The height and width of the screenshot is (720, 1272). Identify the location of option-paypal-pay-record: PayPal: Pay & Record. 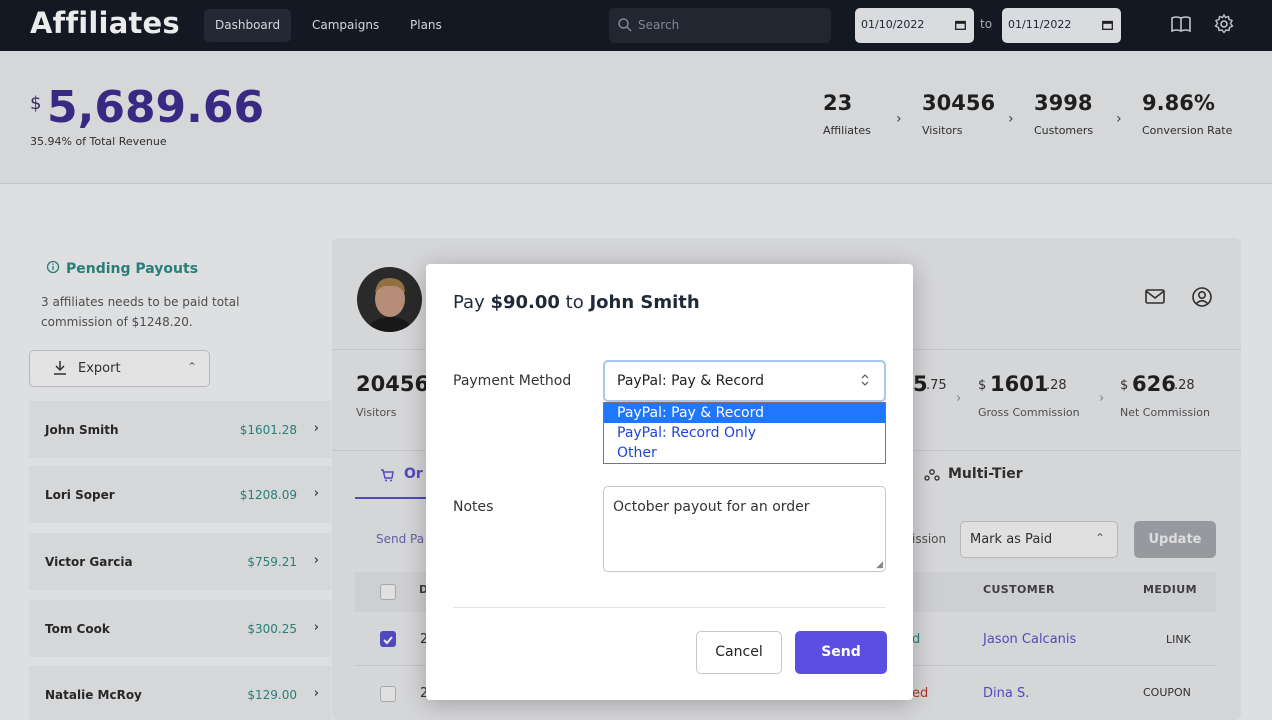
(744, 413).